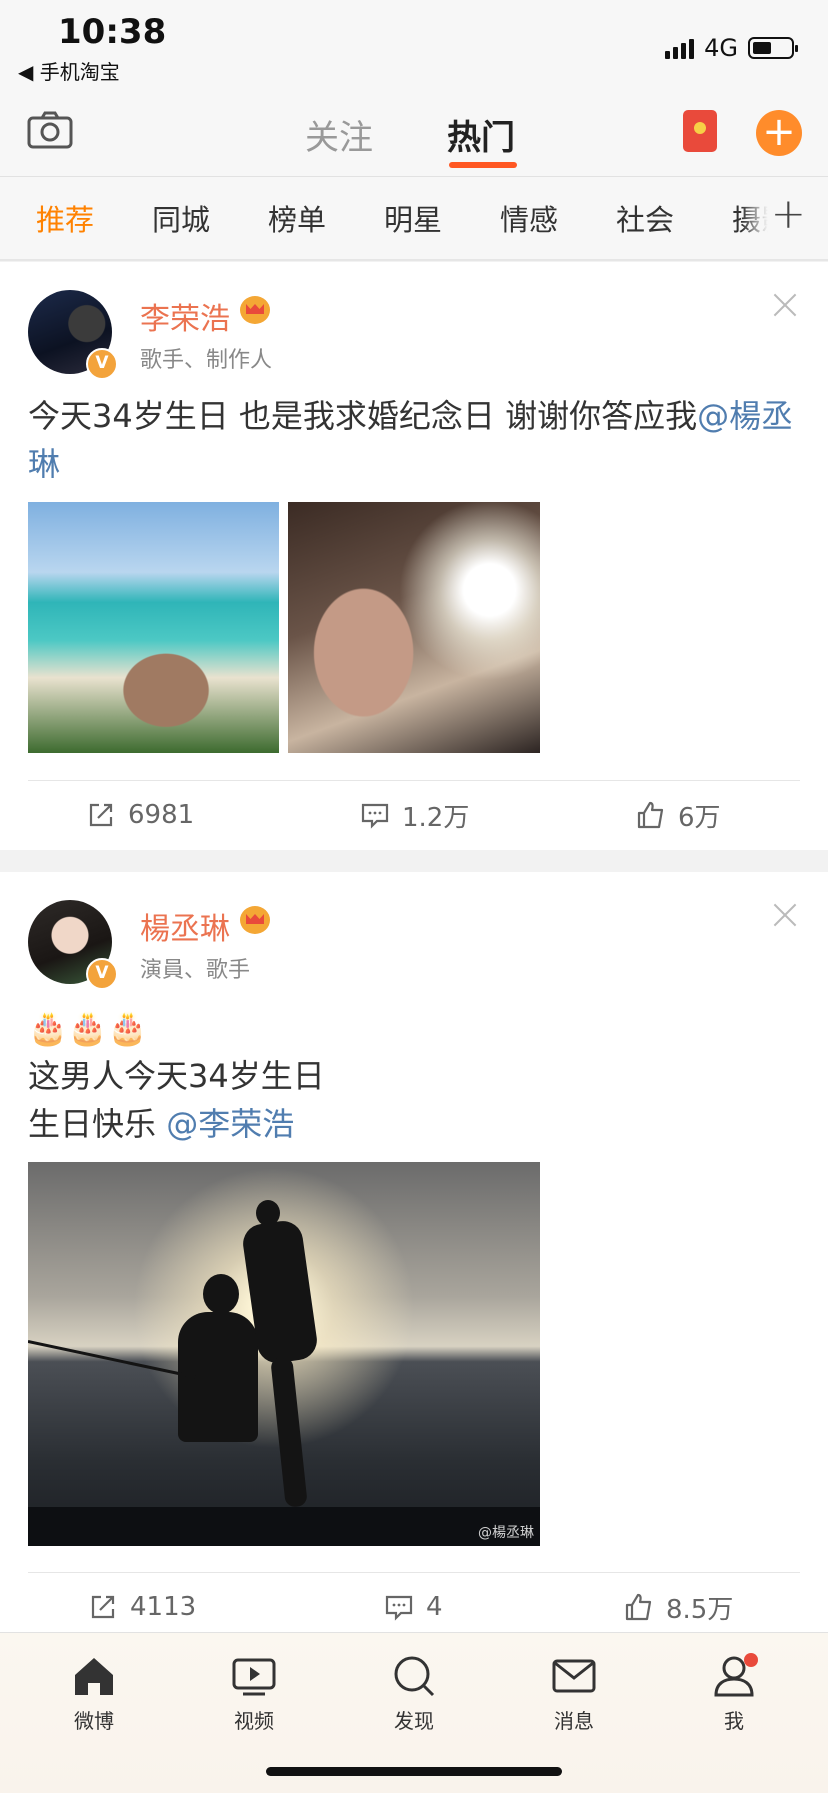 This screenshot has height=1793, width=828. What do you see at coordinates (414, 1771) in the screenshot?
I see `home-indicator` at bounding box center [414, 1771].